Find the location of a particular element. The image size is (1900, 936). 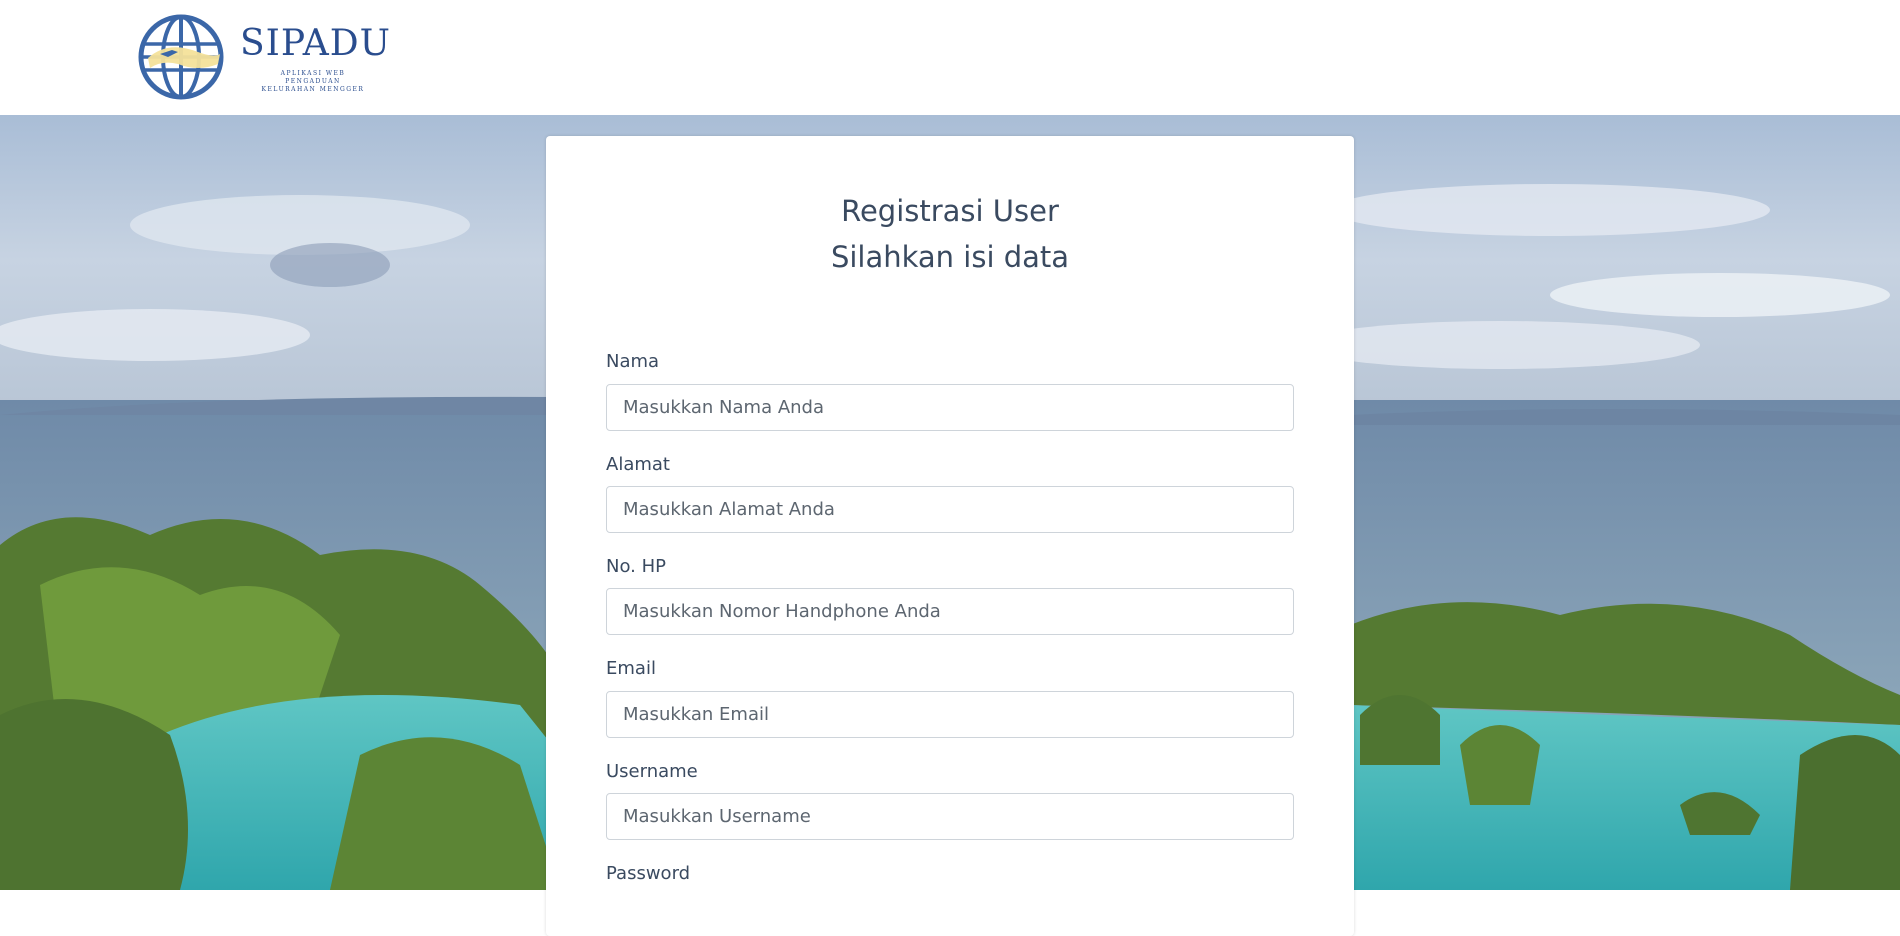

app-tagline: APLIKASI WEB PENGADUAN KELURAHAN MENGGER is located at coordinates (313, 82).